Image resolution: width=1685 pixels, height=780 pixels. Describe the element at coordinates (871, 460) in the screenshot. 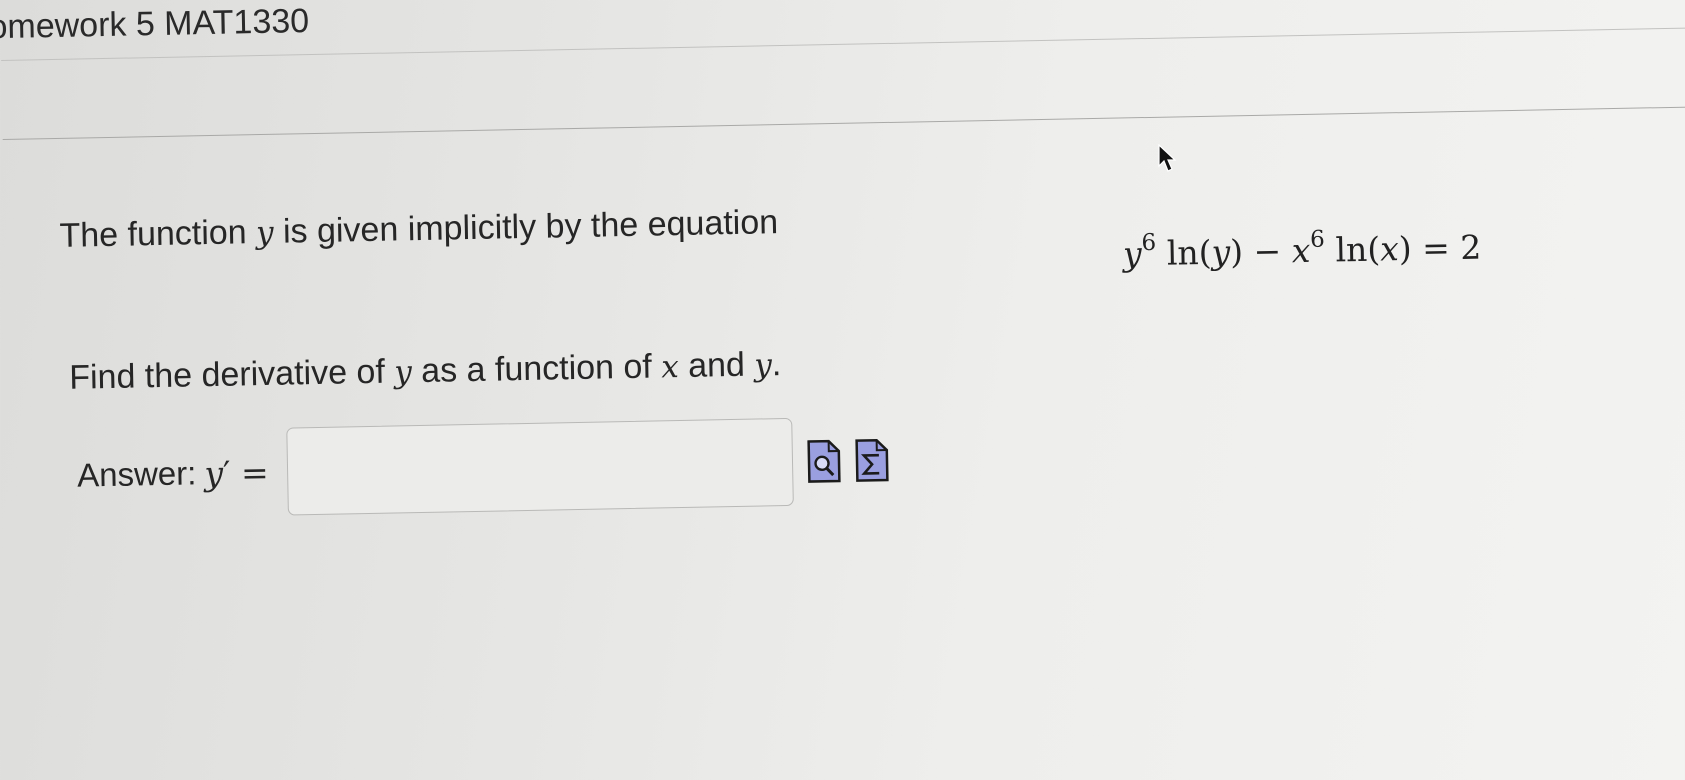

I see `equation-editor-icon` at that location.